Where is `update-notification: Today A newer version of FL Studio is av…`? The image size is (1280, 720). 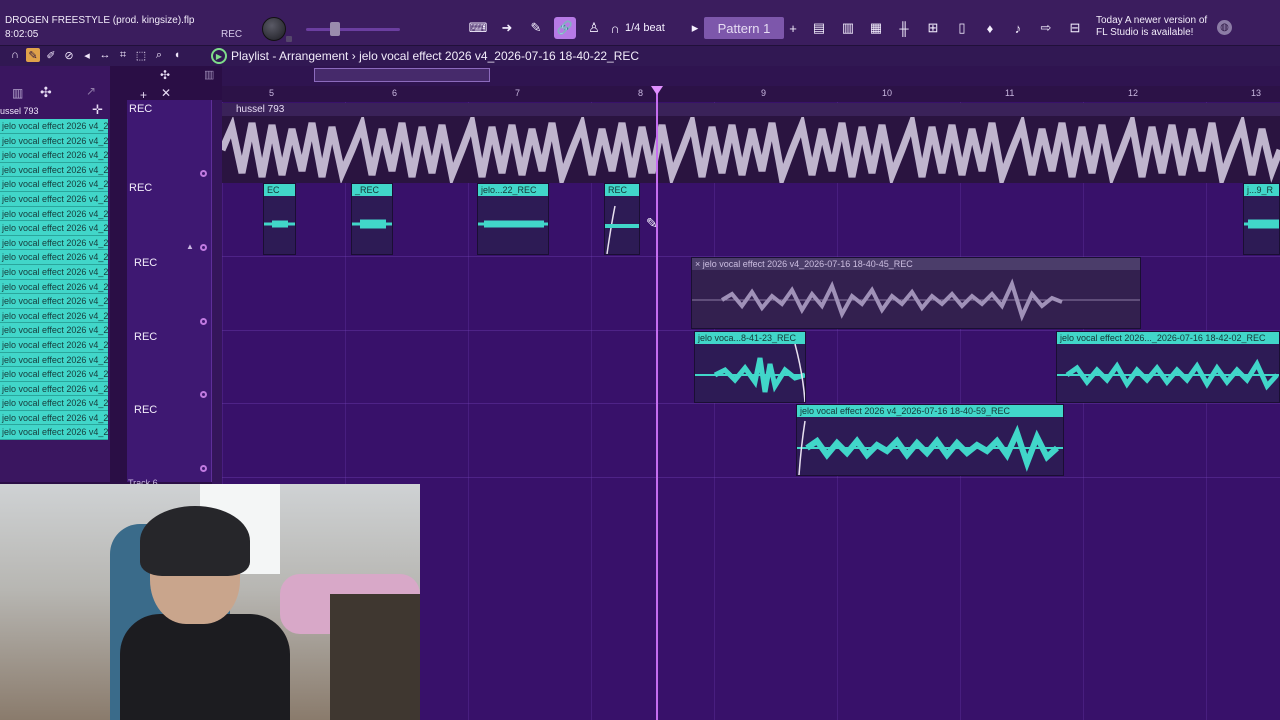 update-notification: Today A newer version of FL Studio is av… is located at coordinates (1151, 27).